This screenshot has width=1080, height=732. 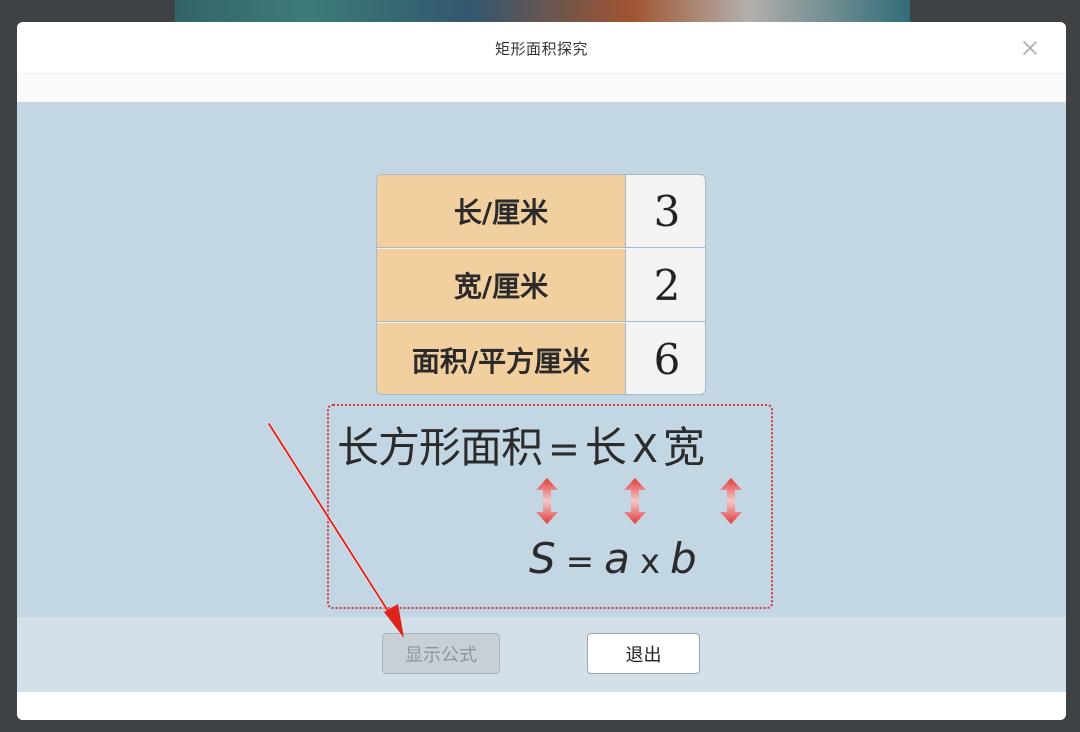 I want to click on formula-width-term: 宽, so click(x=683, y=447).